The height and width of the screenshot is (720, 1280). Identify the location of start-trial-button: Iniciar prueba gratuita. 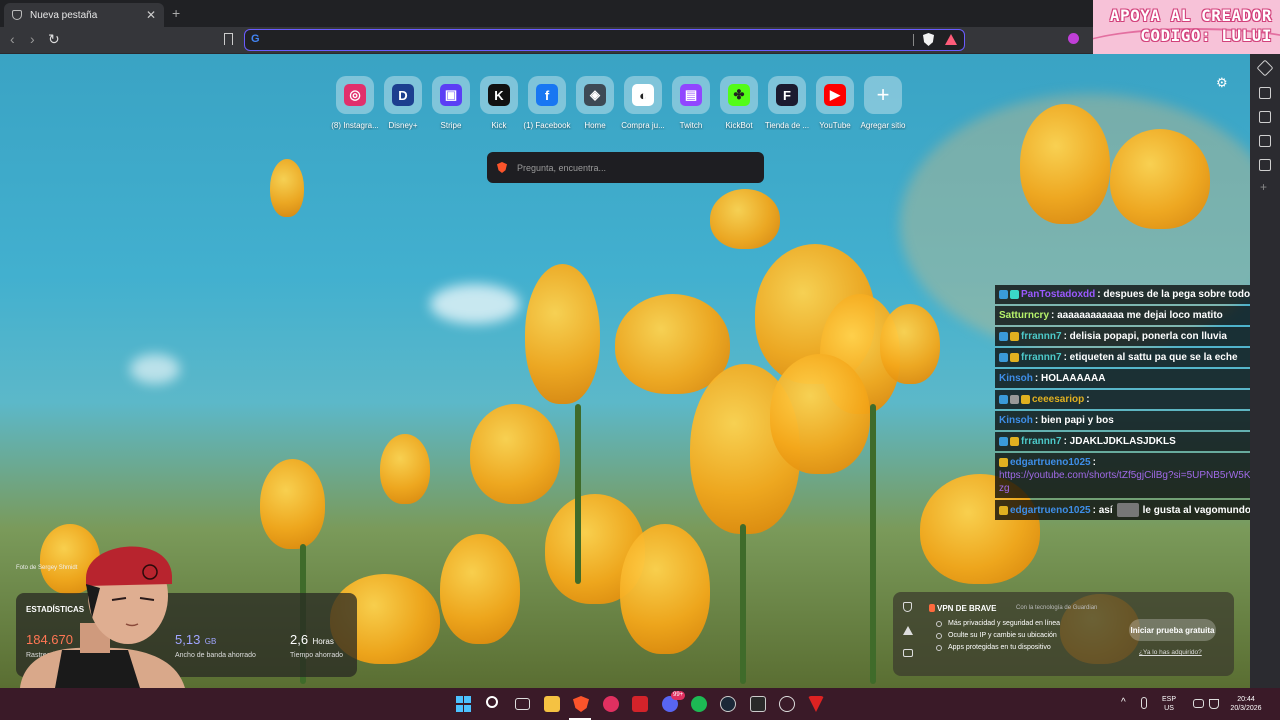
(1172, 630).